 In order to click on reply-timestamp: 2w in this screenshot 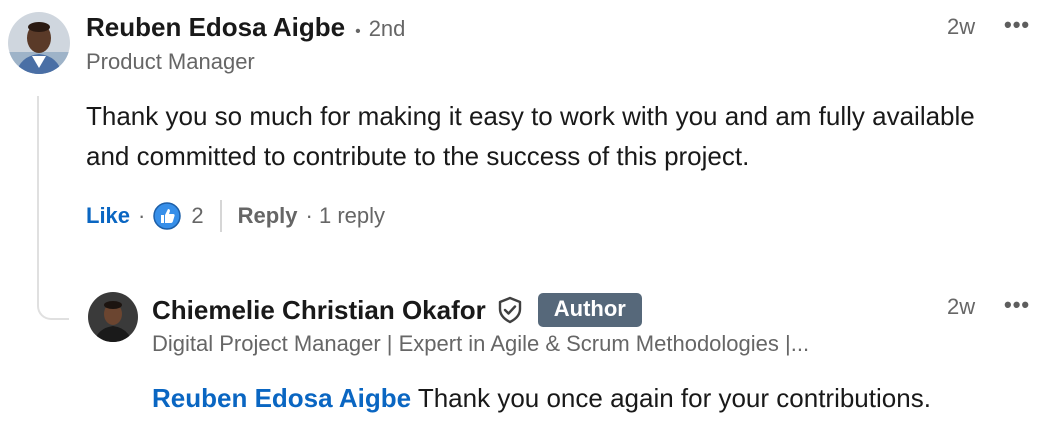, I will do `click(961, 306)`.